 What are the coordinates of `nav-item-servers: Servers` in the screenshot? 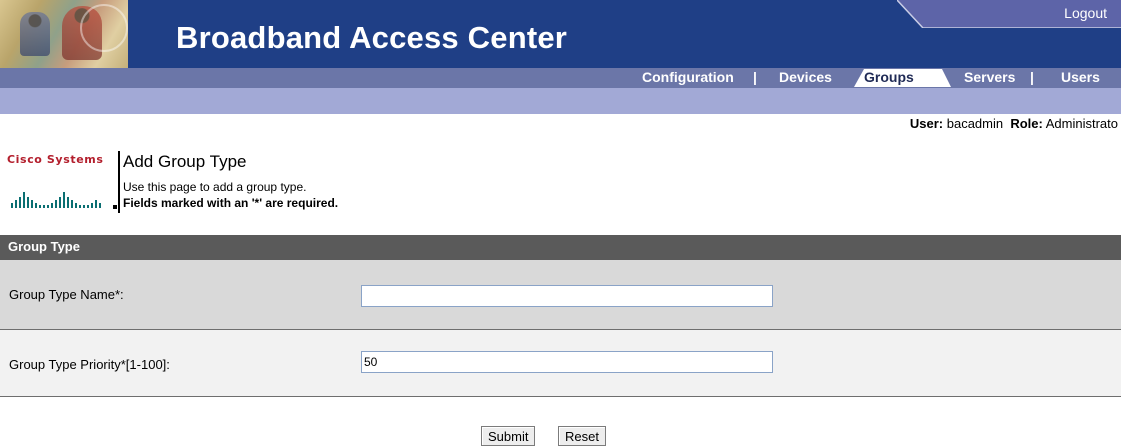 It's located at (989, 77).